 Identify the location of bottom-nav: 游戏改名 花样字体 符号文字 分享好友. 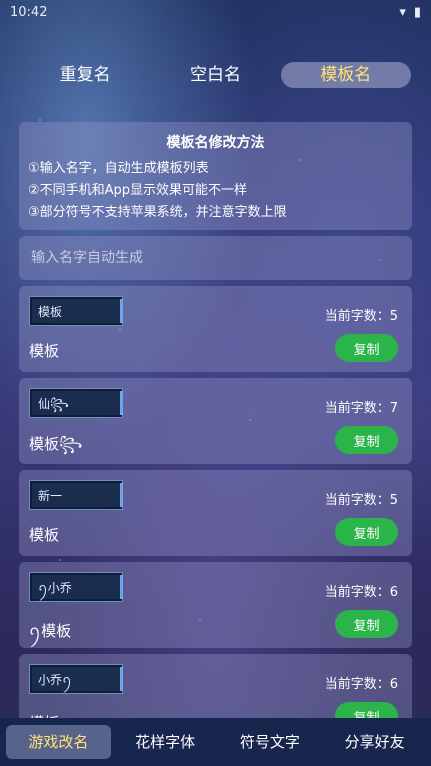
(215, 742).